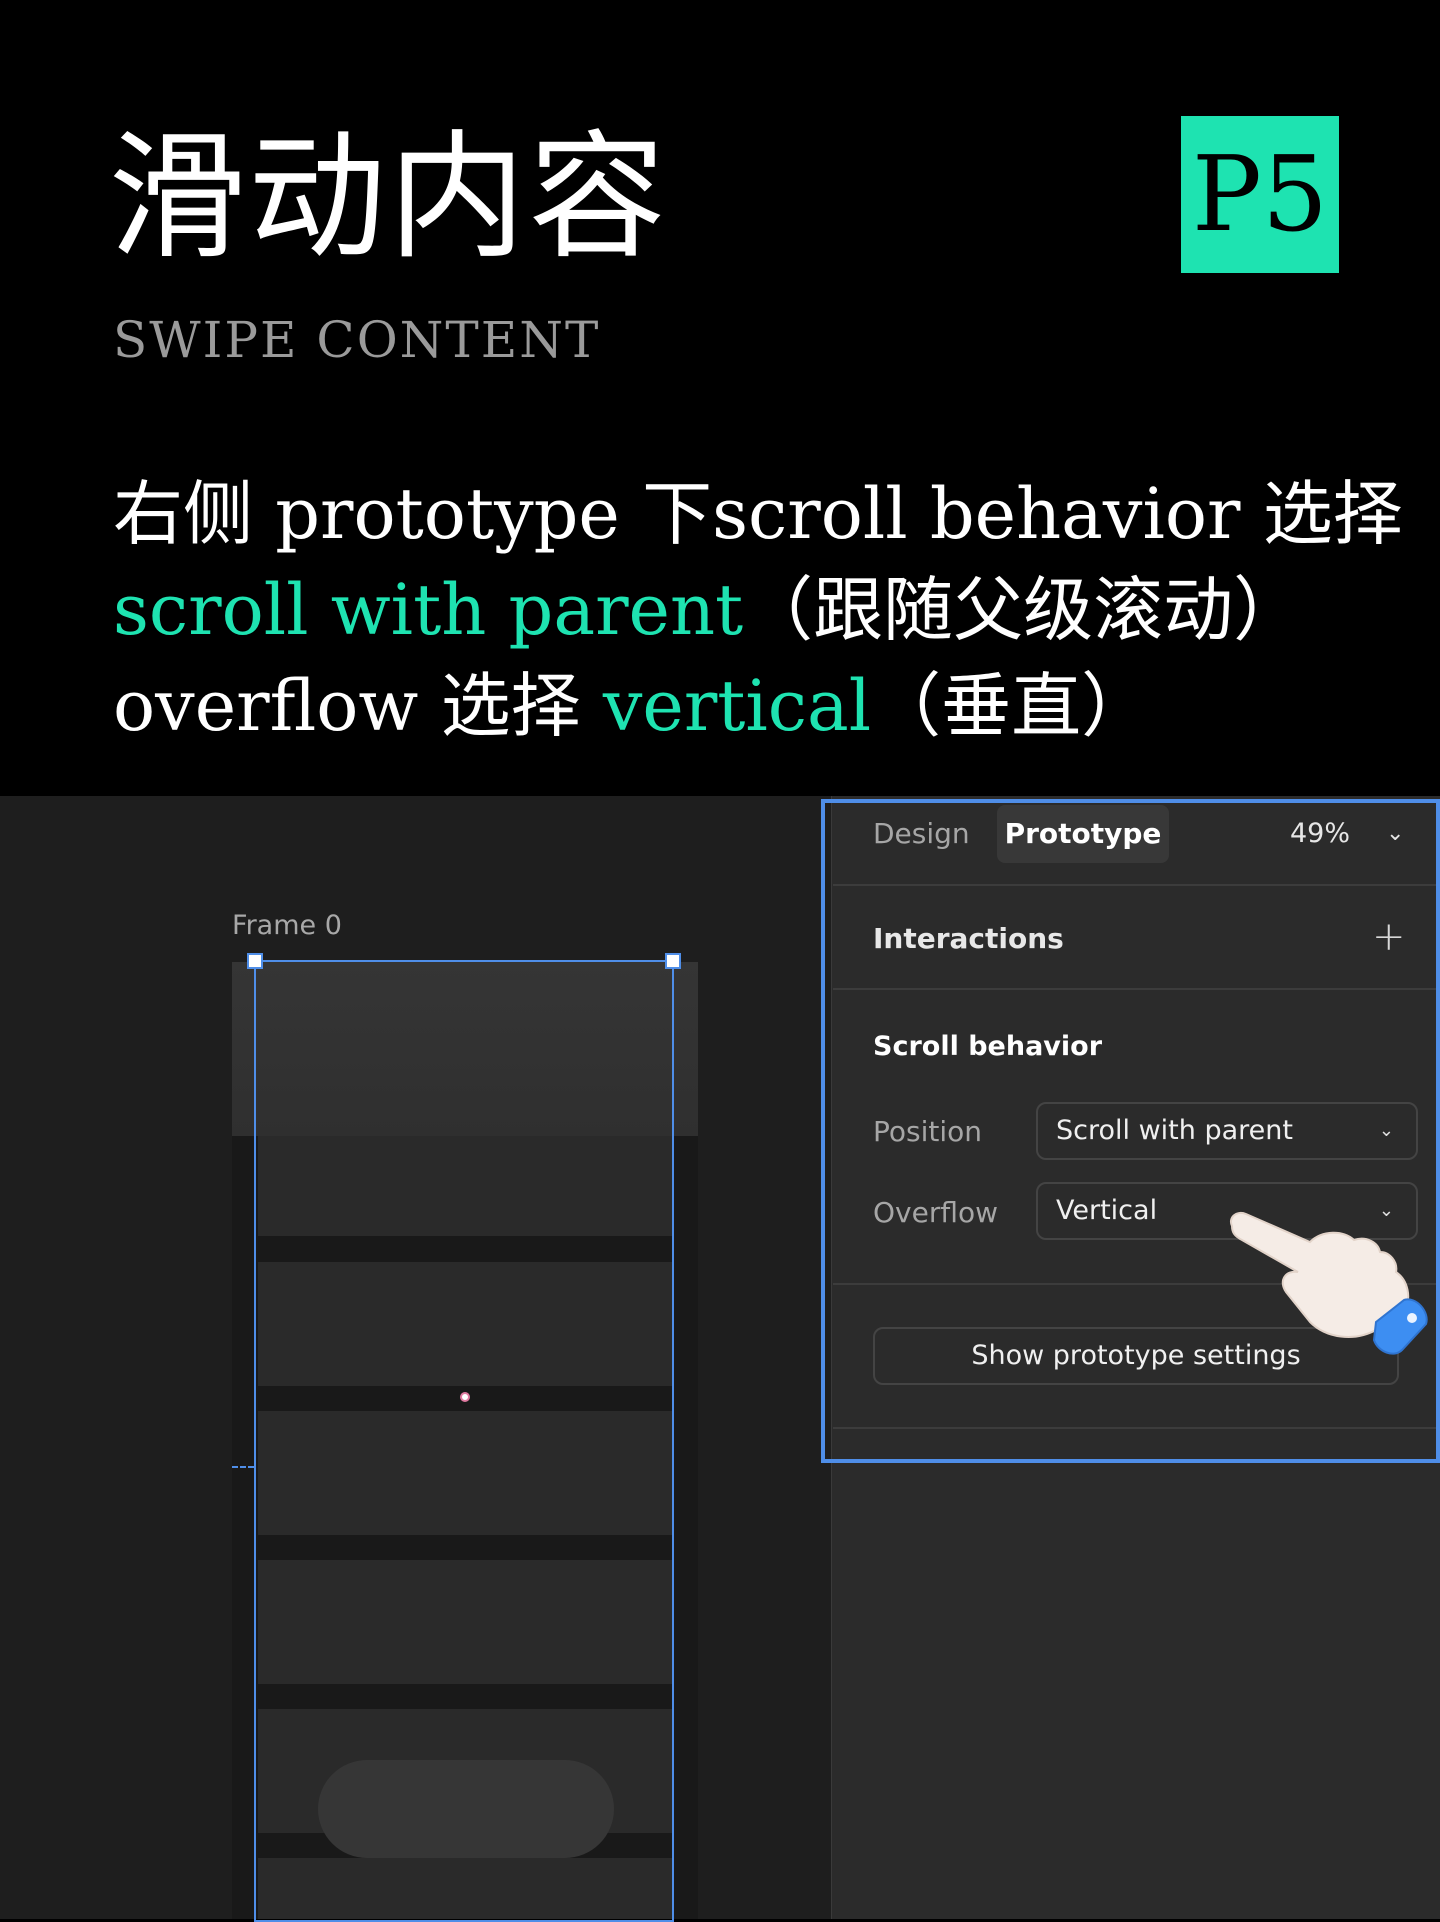 The image size is (1440, 1922). I want to click on highlight-outline, so click(1130, 1131).